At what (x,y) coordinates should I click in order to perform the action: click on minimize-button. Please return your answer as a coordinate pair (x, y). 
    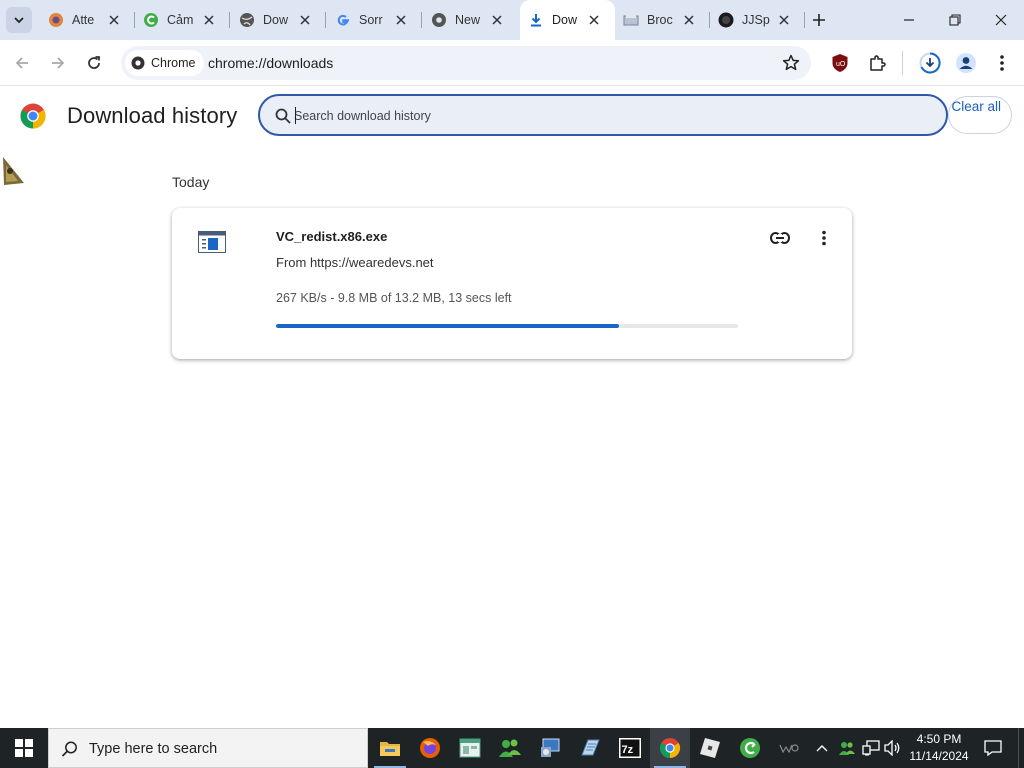
    Looking at the image, I should click on (909, 20).